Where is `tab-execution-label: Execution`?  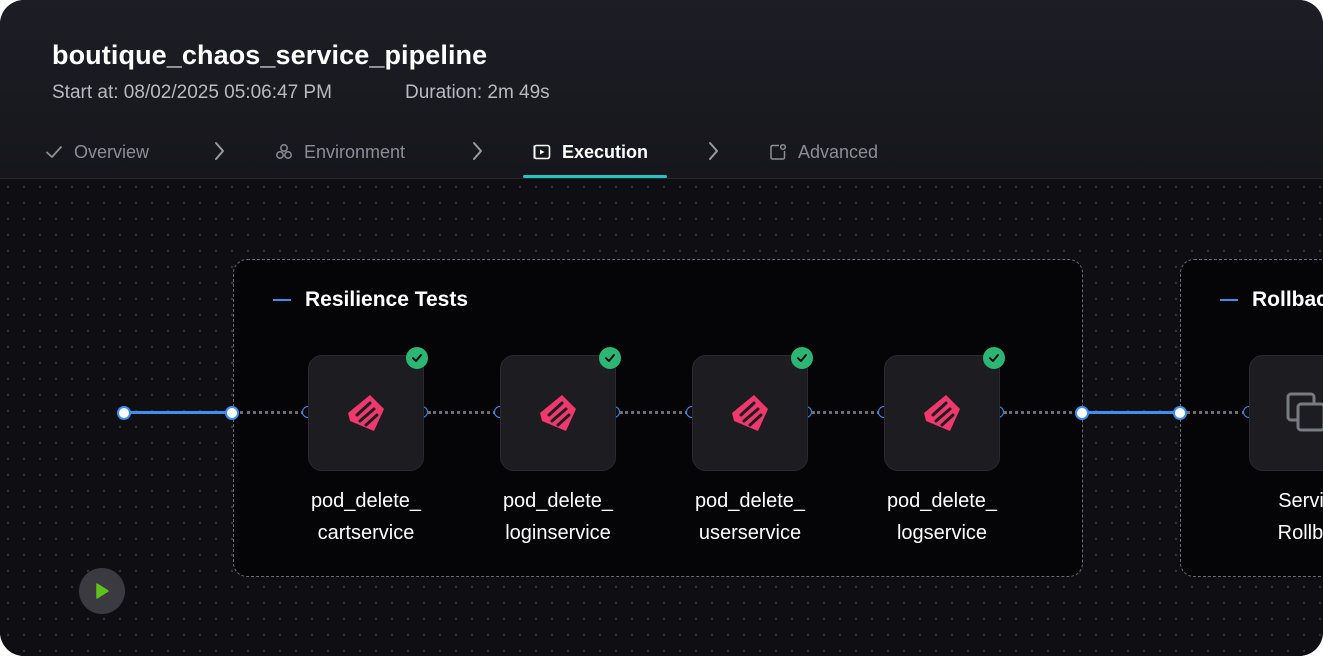 tab-execution-label: Execution is located at coordinates (605, 151).